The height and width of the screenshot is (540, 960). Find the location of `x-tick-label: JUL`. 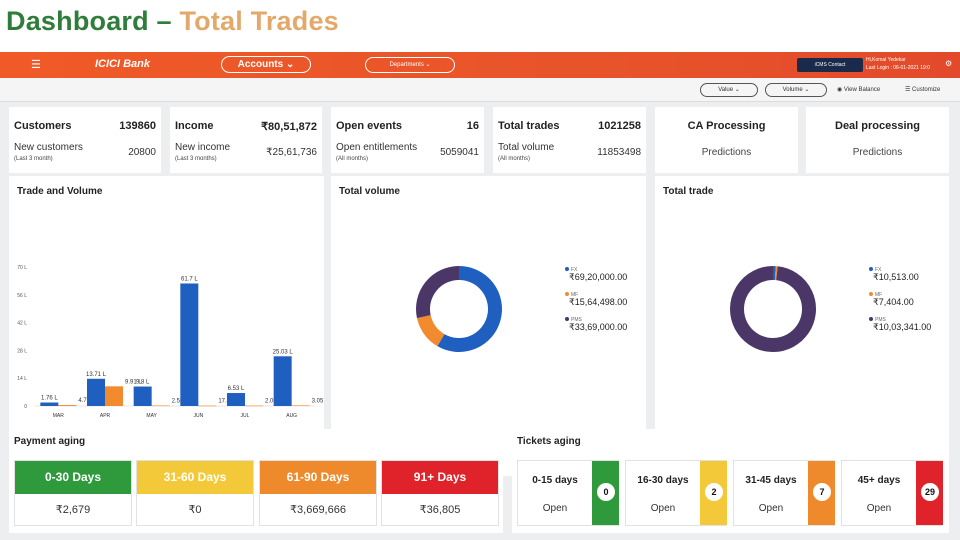

x-tick-label: JUL is located at coordinates (245, 416).